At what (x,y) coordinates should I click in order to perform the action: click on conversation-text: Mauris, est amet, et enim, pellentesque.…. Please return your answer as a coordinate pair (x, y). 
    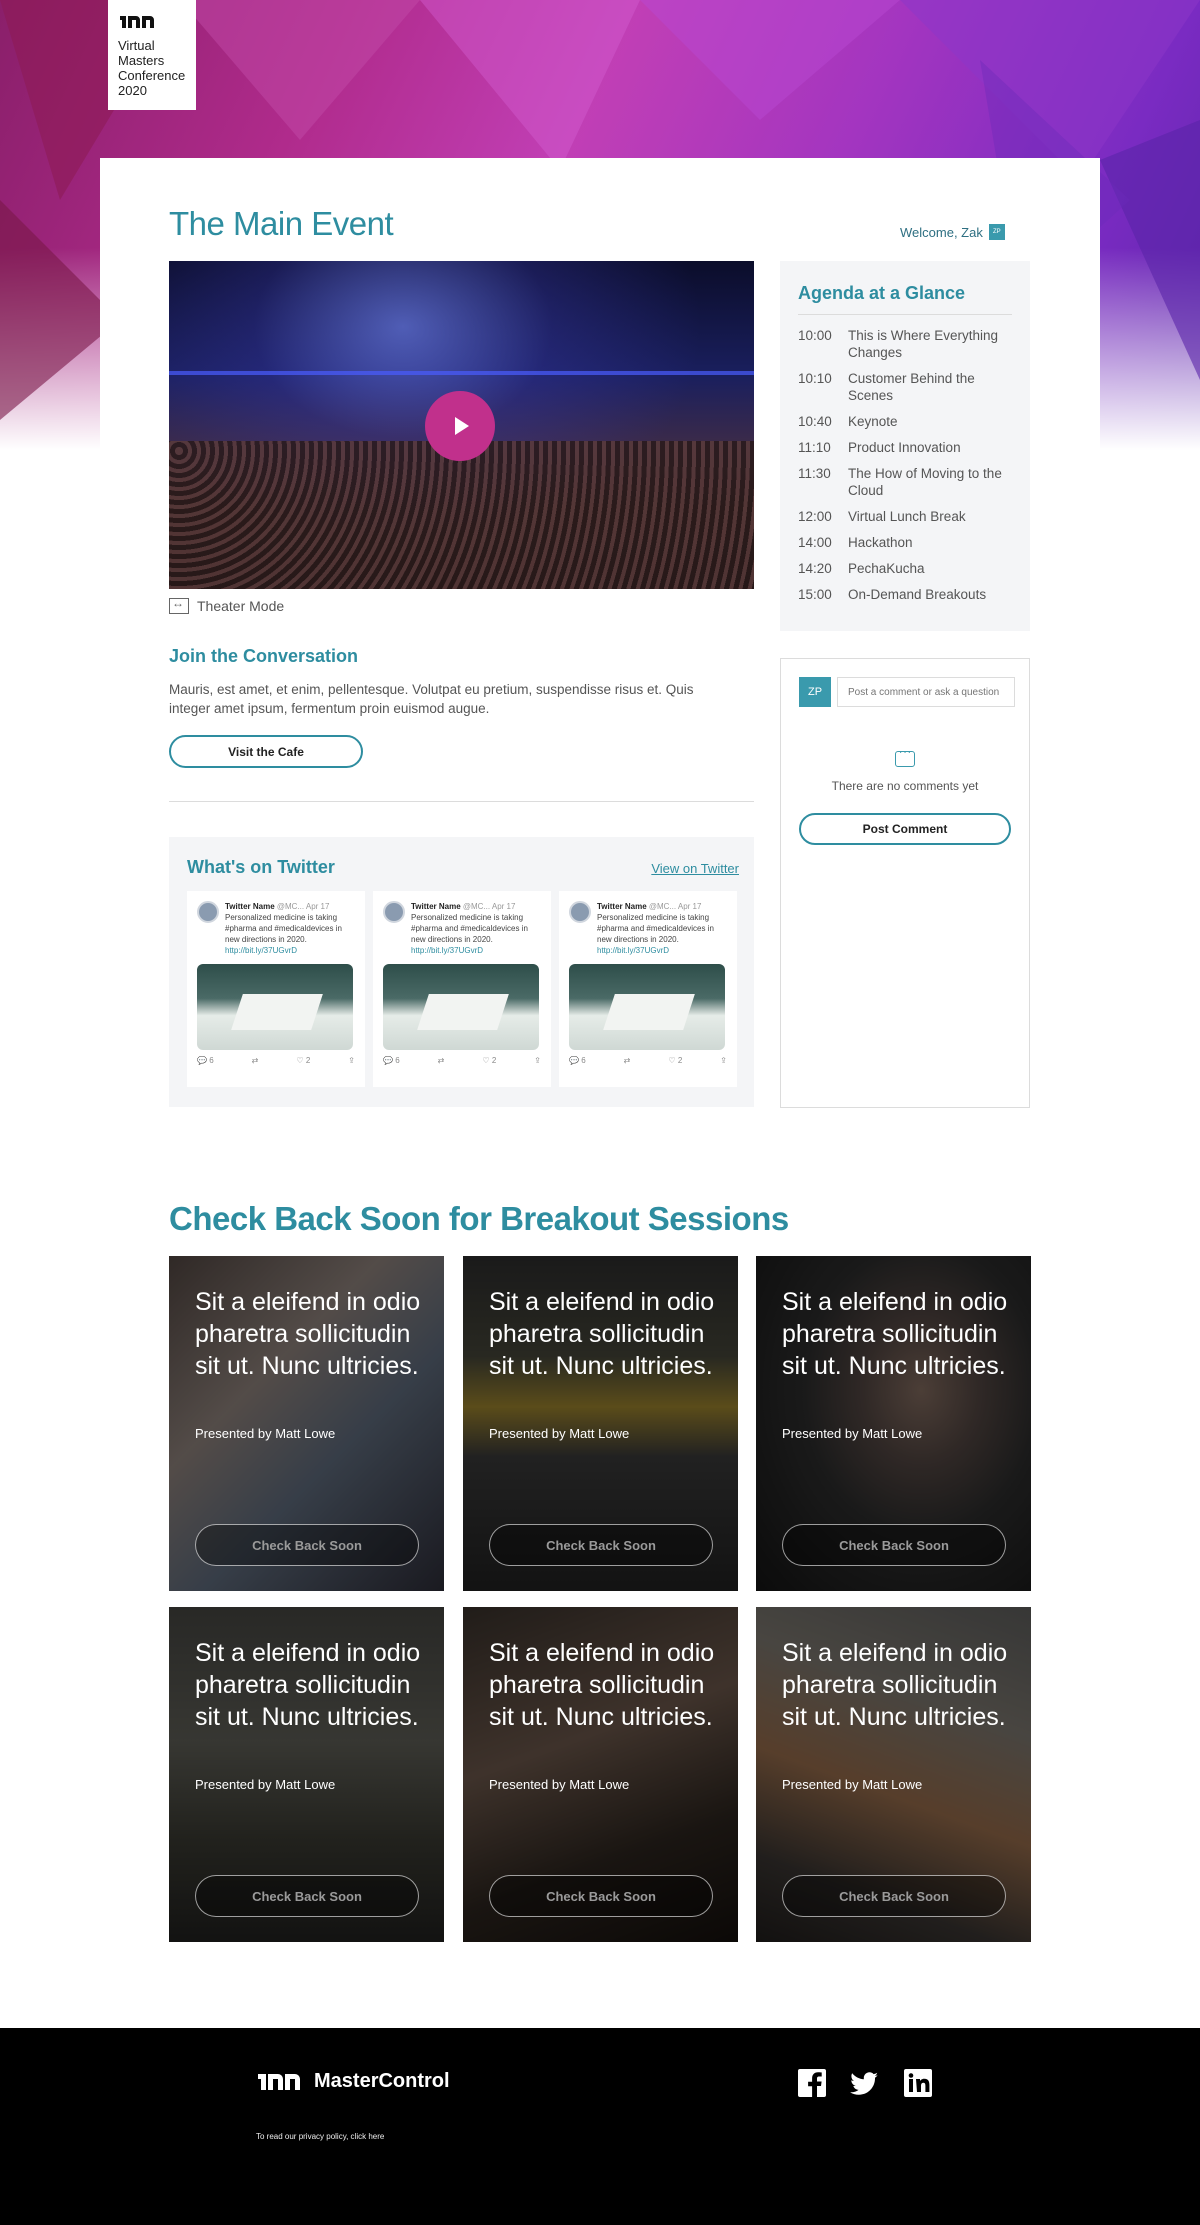
    Looking at the image, I should click on (431, 699).